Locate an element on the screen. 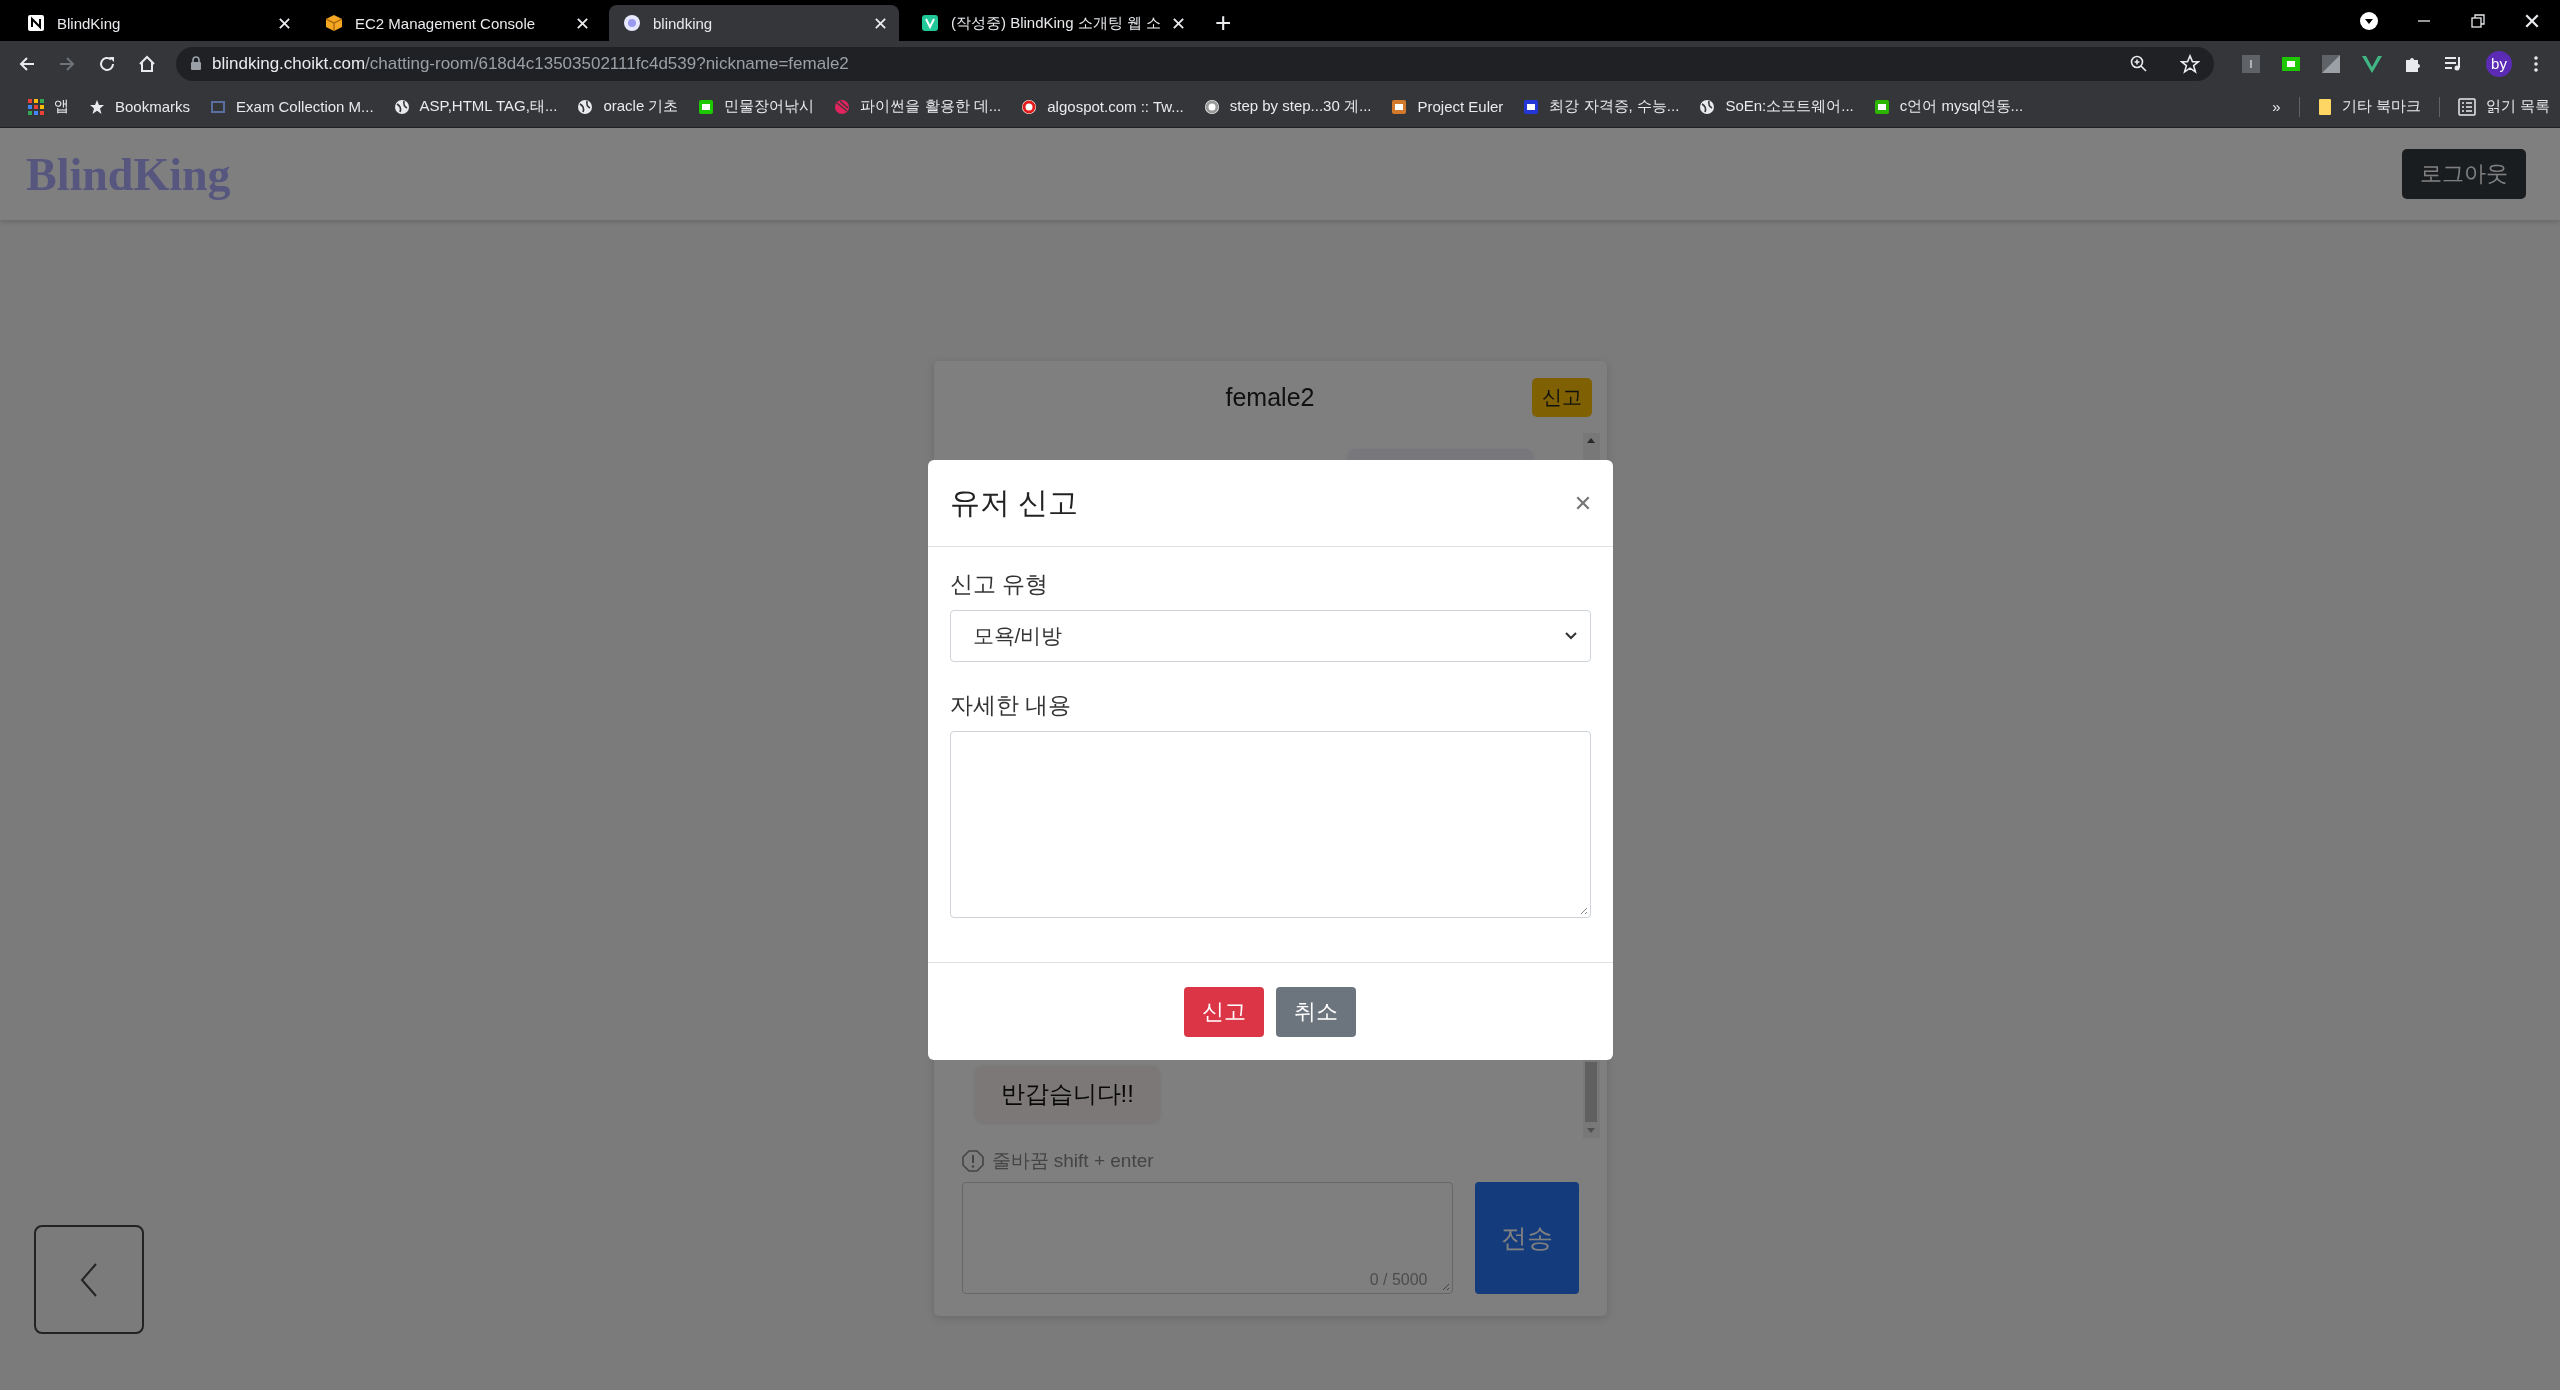  bookmark: 앱 is located at coordinates (48, 106).